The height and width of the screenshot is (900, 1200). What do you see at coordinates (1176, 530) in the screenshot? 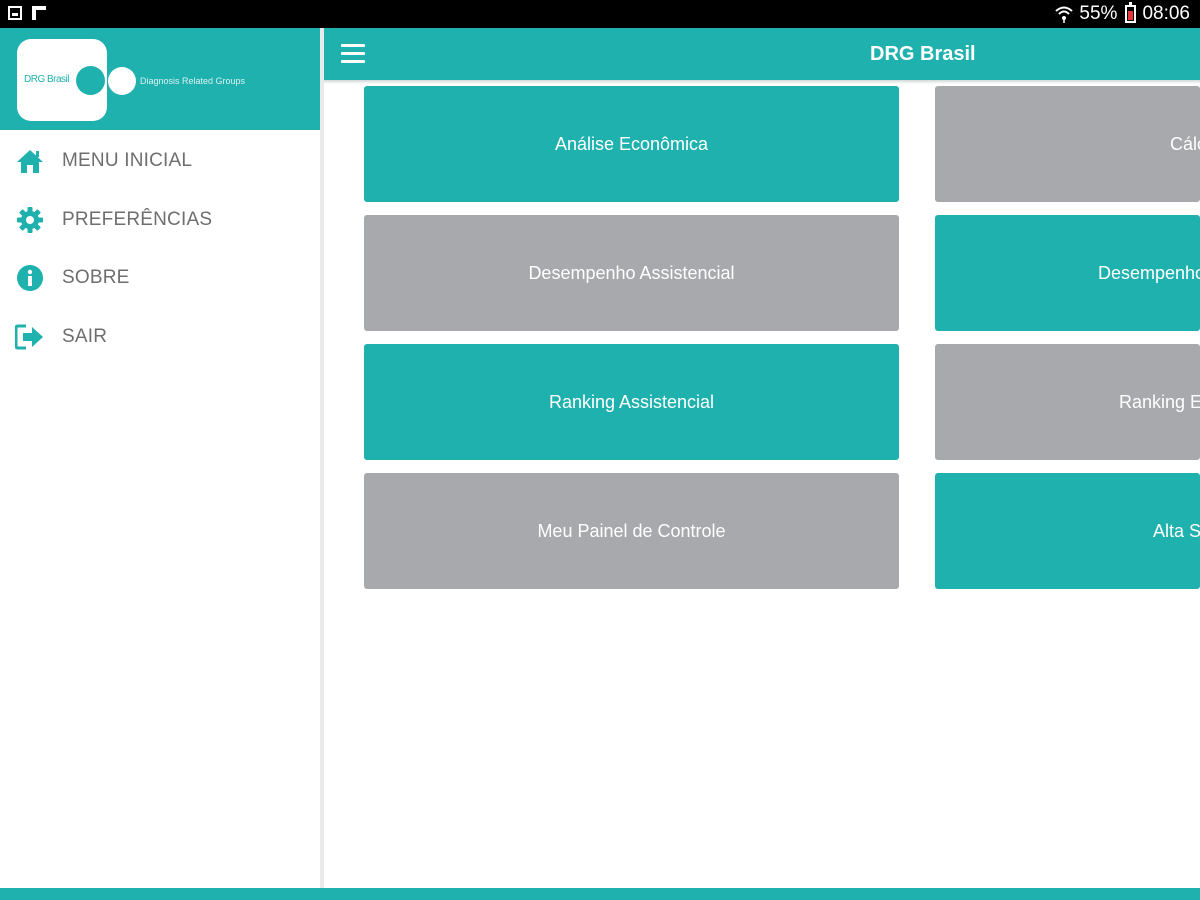
I see `tile-label: Alta S` at bounding box center [1176, 530].